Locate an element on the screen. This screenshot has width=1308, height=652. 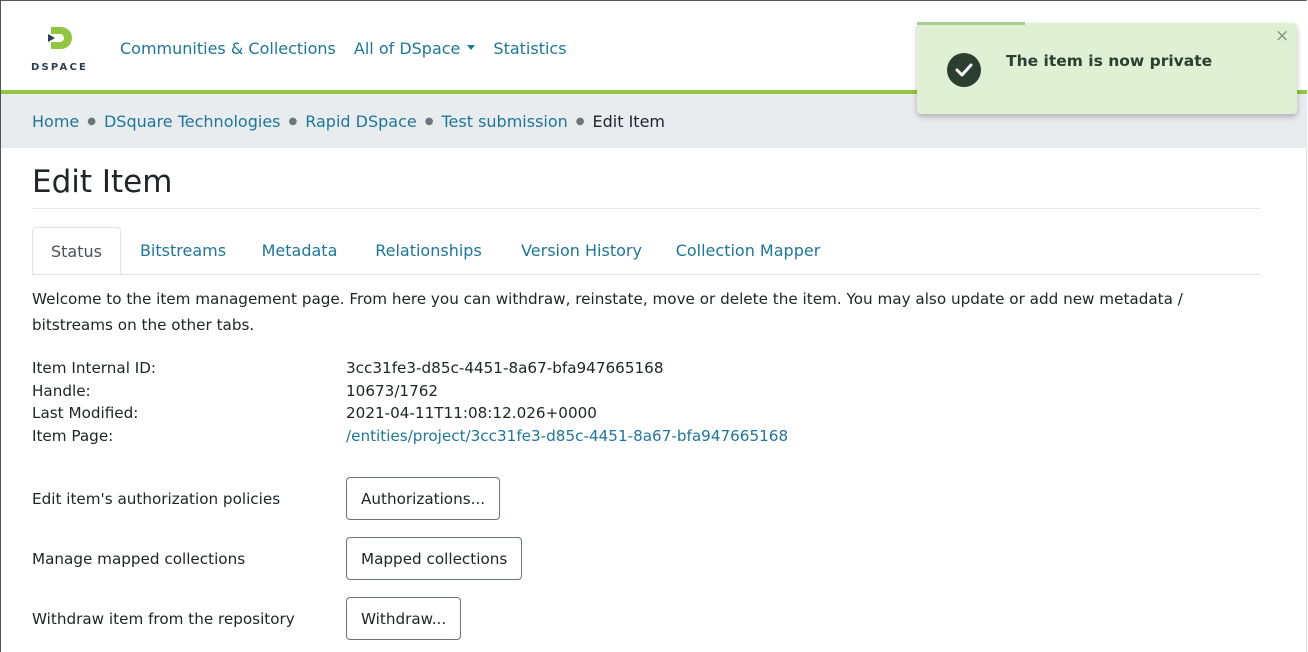
breadcrumb-test-submission: Test submission is located at coordinates (504, 121).